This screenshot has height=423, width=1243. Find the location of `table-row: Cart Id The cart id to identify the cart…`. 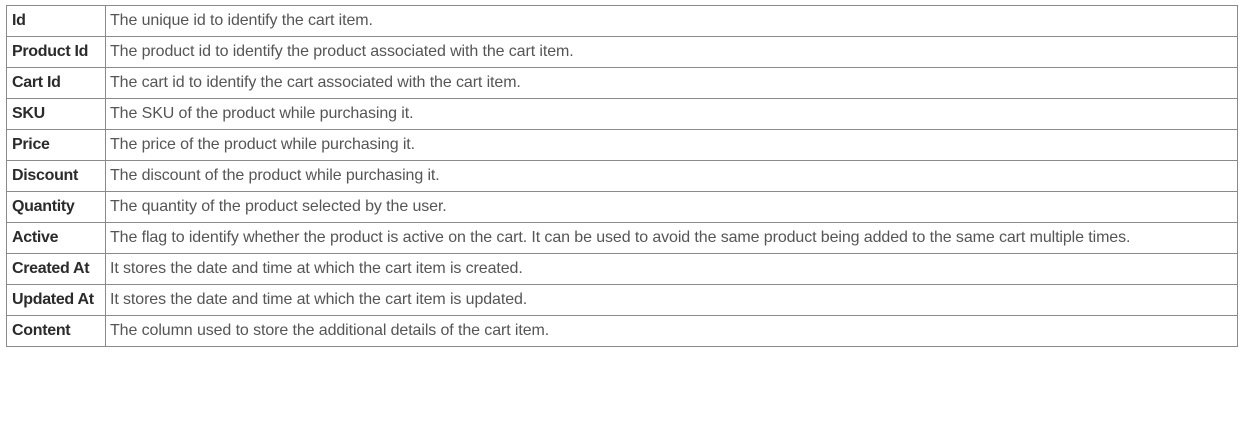

table-row: Cart Id The cart id to identify the cart… is located at coordinates (622, 83).